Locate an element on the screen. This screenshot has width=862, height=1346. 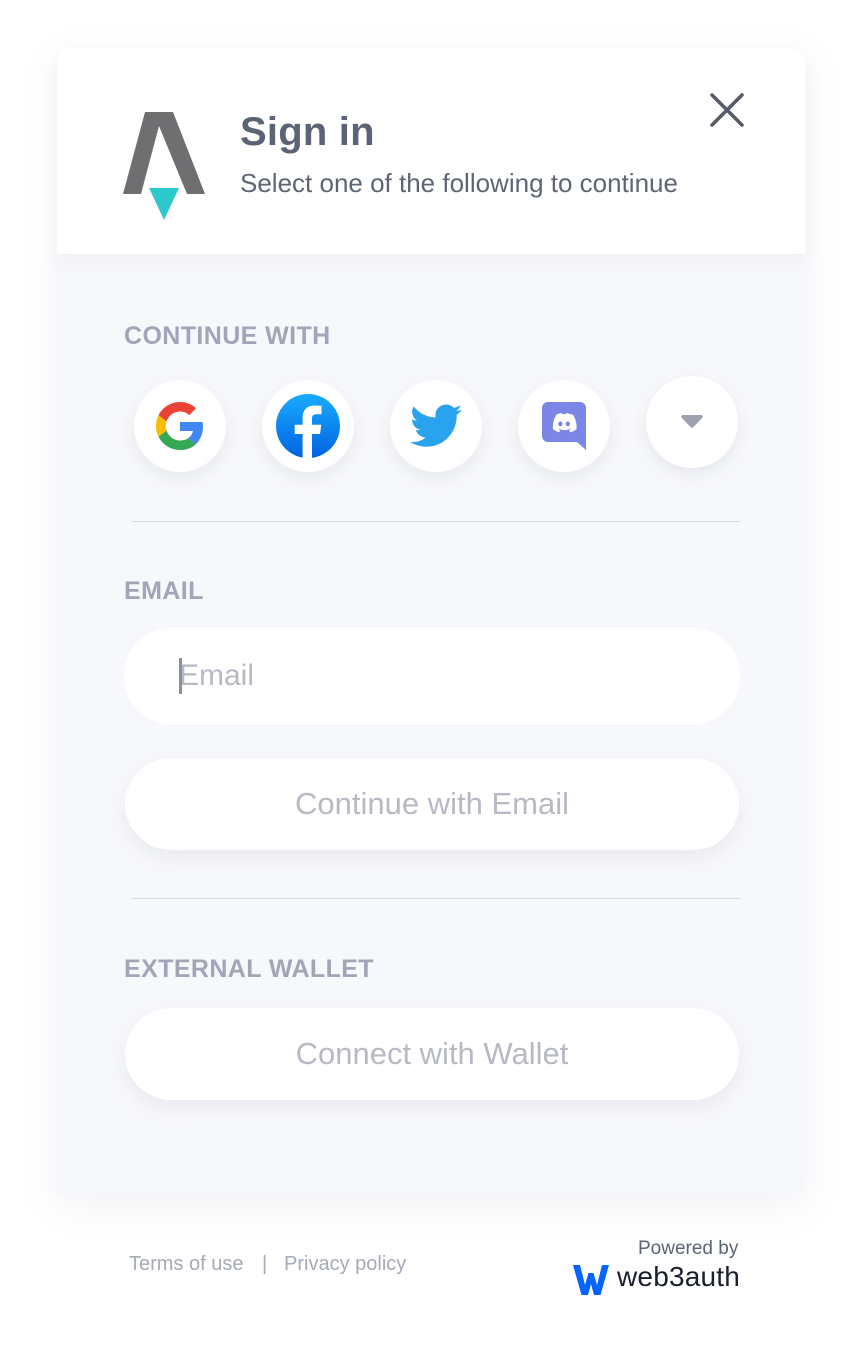
continue-with-email-button: Continue with Email is located at coordinates (432, 804).